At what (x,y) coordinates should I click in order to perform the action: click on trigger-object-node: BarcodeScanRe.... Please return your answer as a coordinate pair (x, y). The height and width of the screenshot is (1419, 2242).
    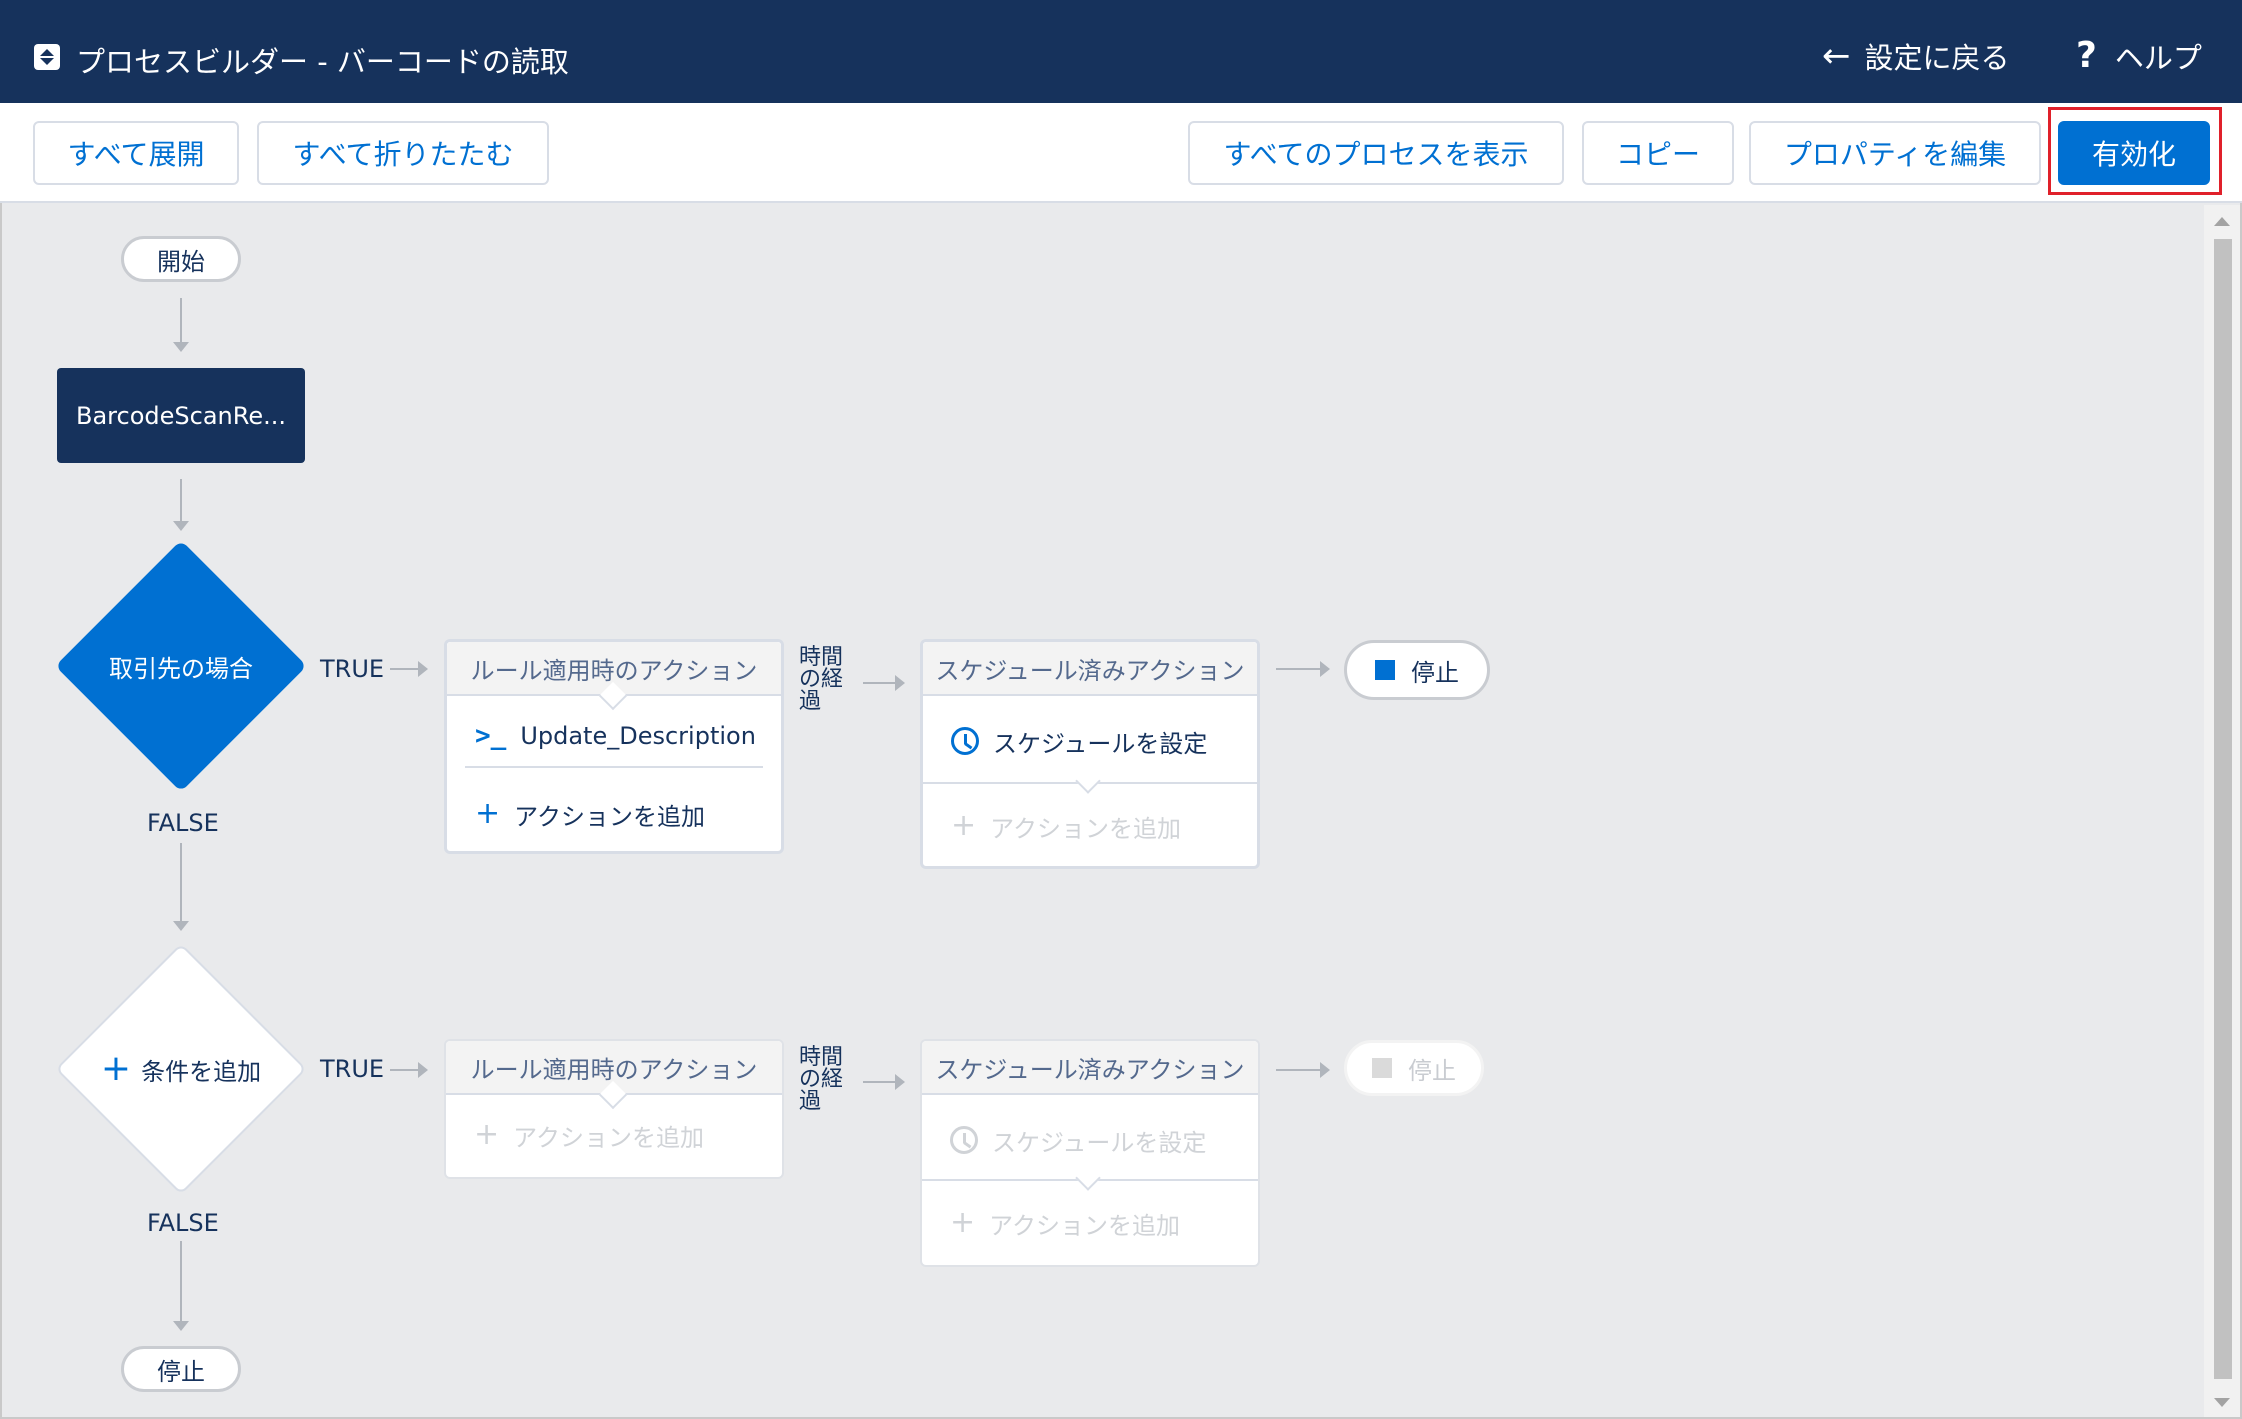
    Looking at the image, I should click on (181, 415).